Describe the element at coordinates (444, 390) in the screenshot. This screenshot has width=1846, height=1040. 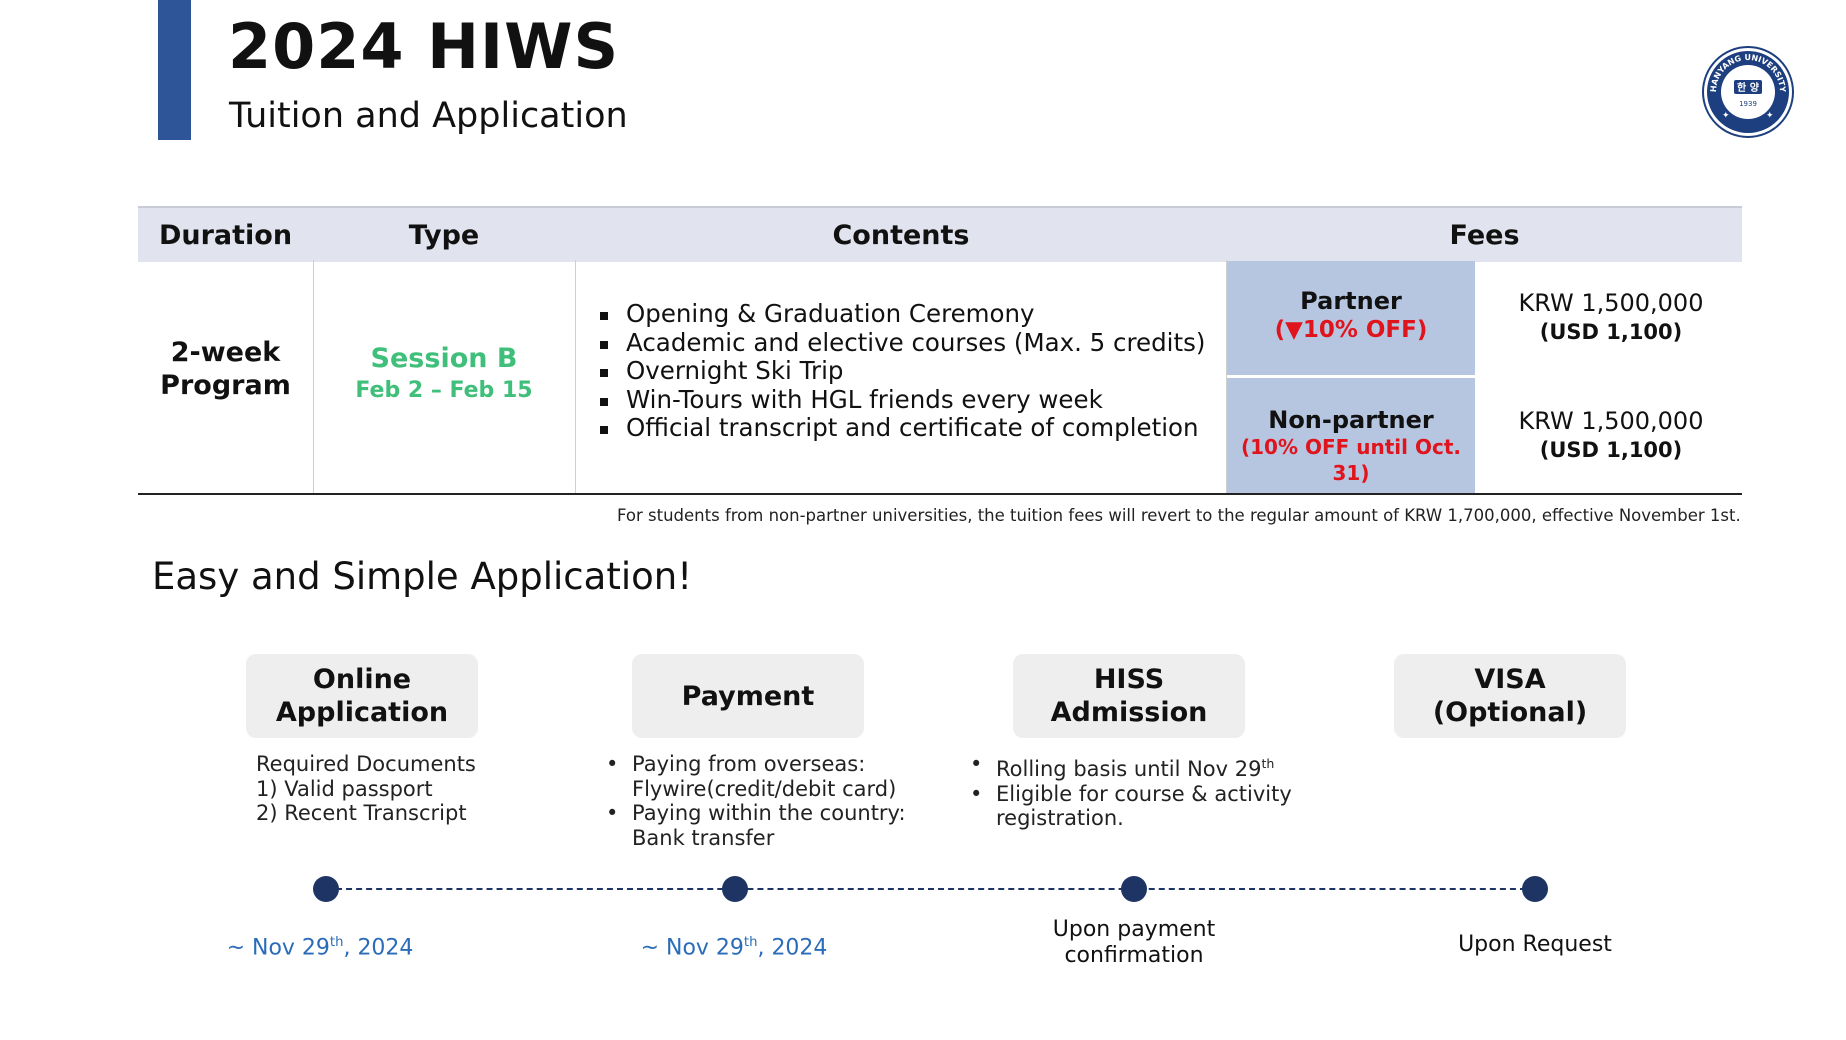
I see `session-dates: Feb 2 – Feb 15` at that location.